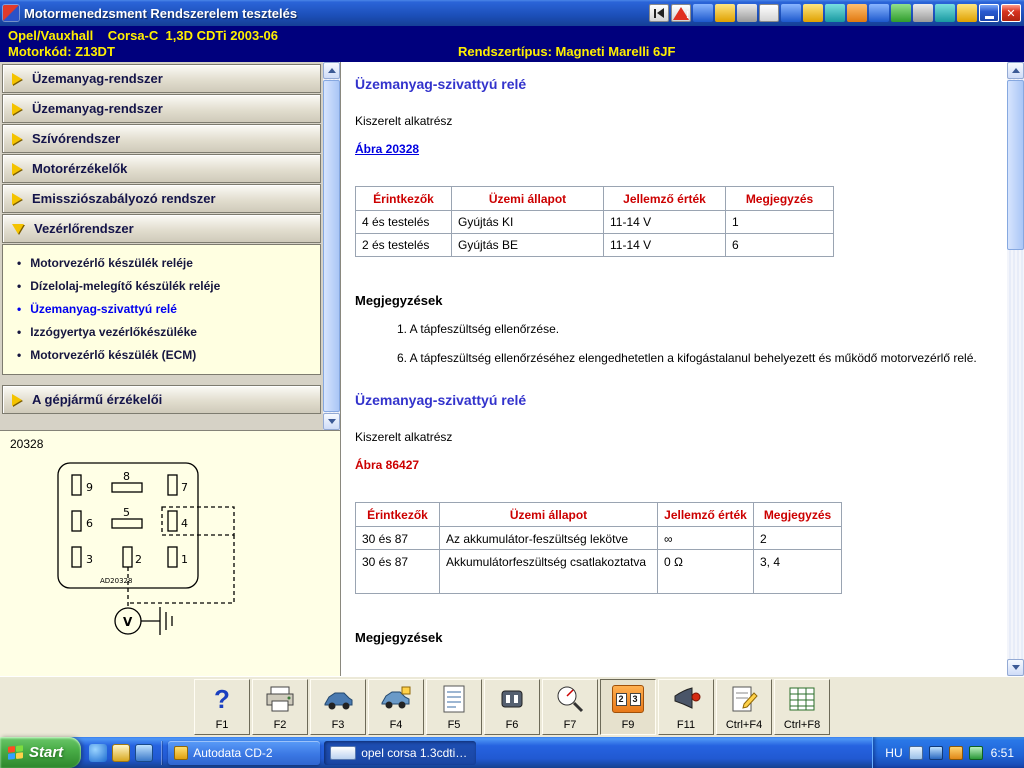  What do you see at coordinates (161, 308) in the screenshot?
I see `submenu-item-uzemanyag-szivattyu-rele: • Üzemanyag-szivattyú relé` at bounding box center [161, 308].